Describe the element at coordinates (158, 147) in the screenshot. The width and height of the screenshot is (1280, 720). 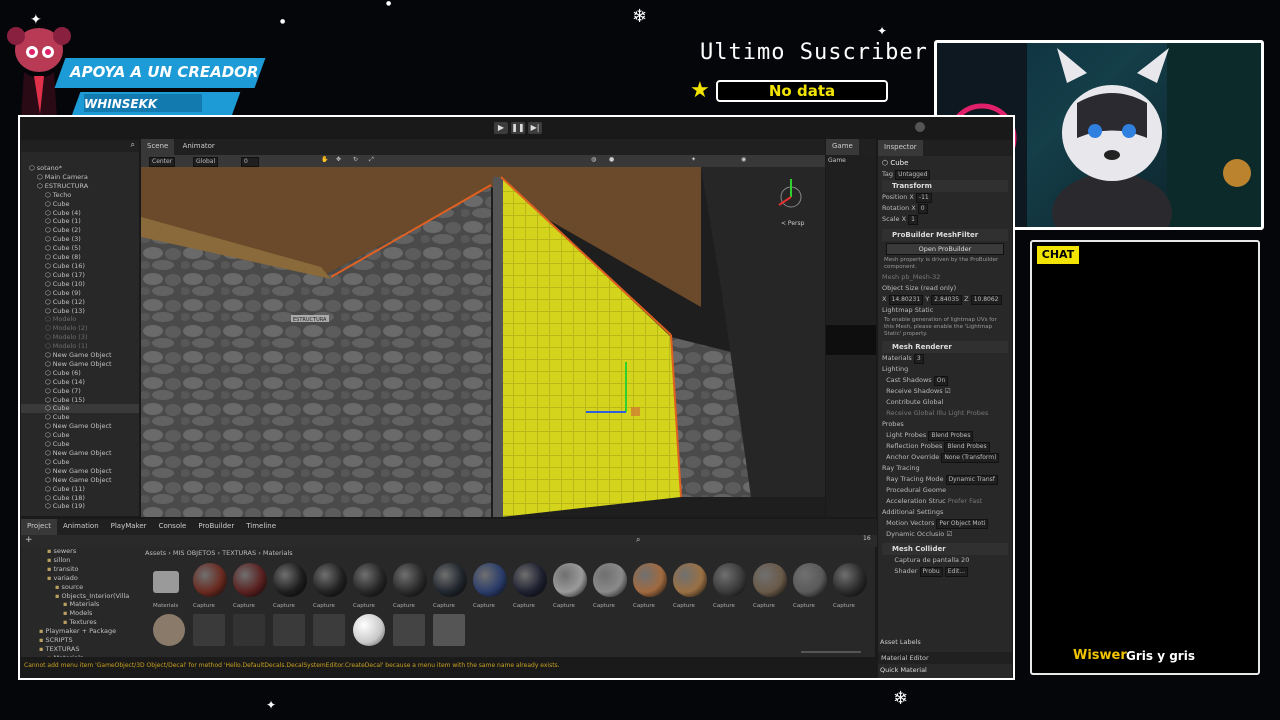
I see `tab-scene: Scene` at that location.